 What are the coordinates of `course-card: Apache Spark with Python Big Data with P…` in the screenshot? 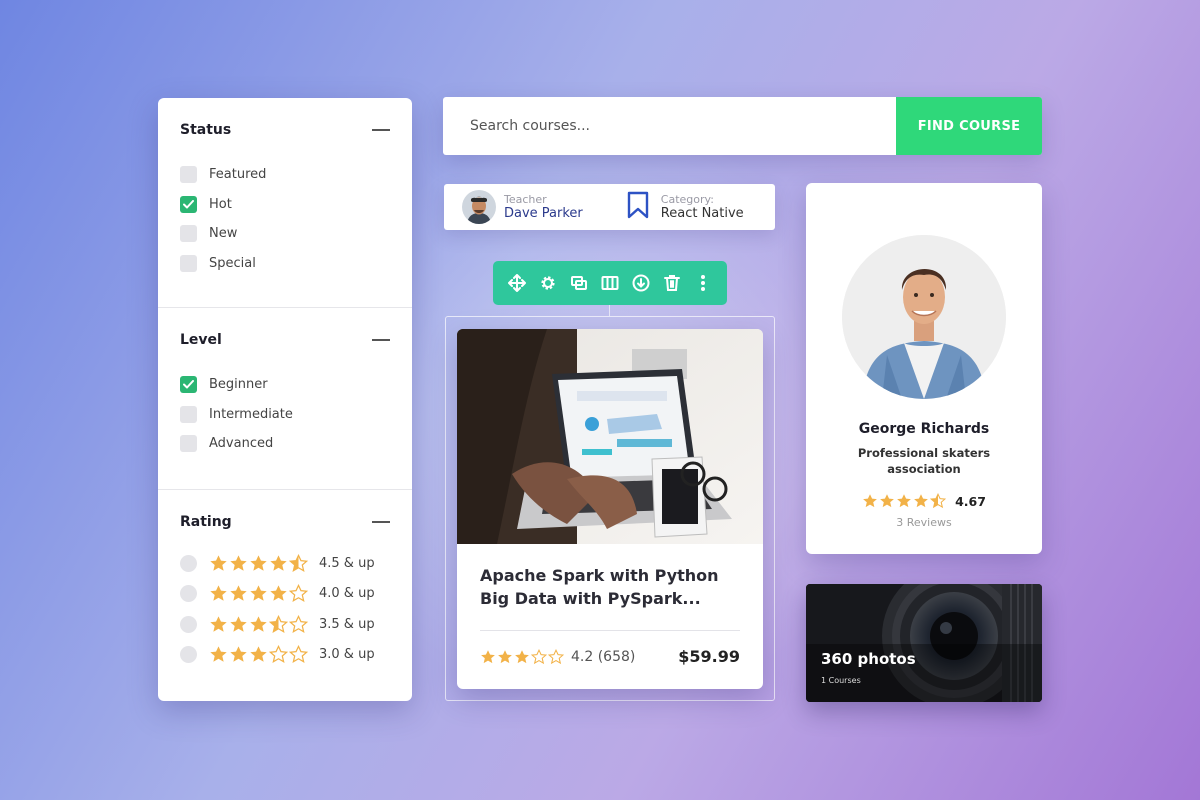 It's located at (610, 509).